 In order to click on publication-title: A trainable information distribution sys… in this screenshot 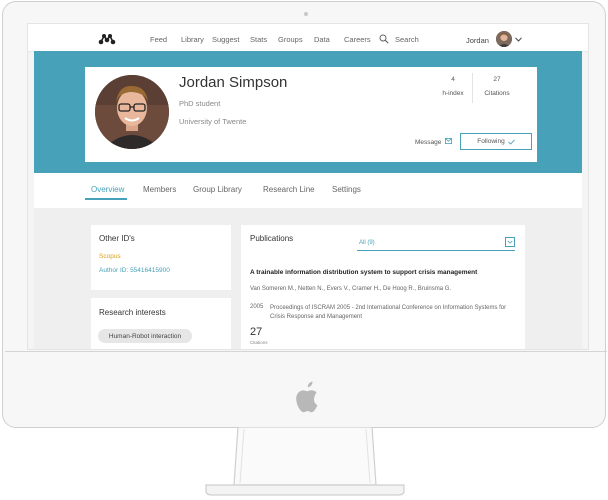, I will do `click(363, 272)`.